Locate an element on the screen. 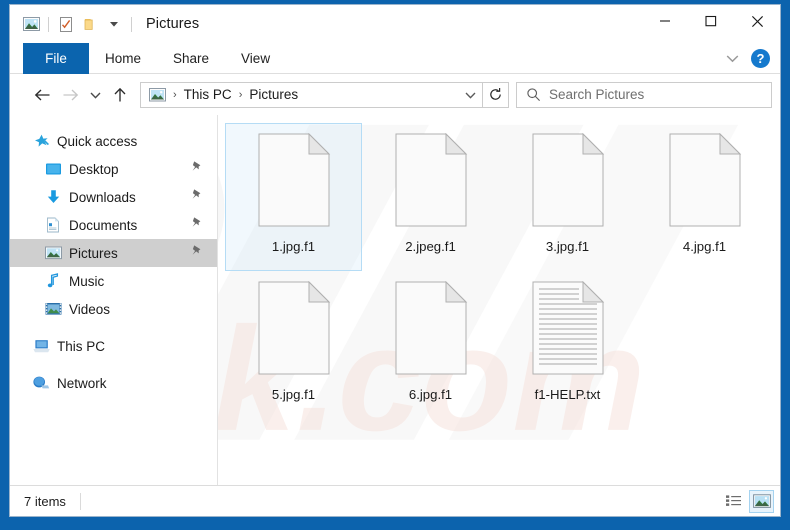  sidebar-item-label: This PC is located at coordinates (81, 346).